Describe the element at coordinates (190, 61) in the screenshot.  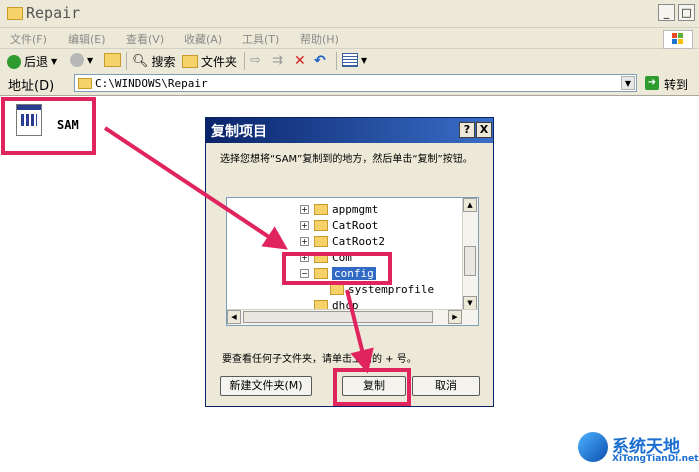
I see `folders-icon` at that location.